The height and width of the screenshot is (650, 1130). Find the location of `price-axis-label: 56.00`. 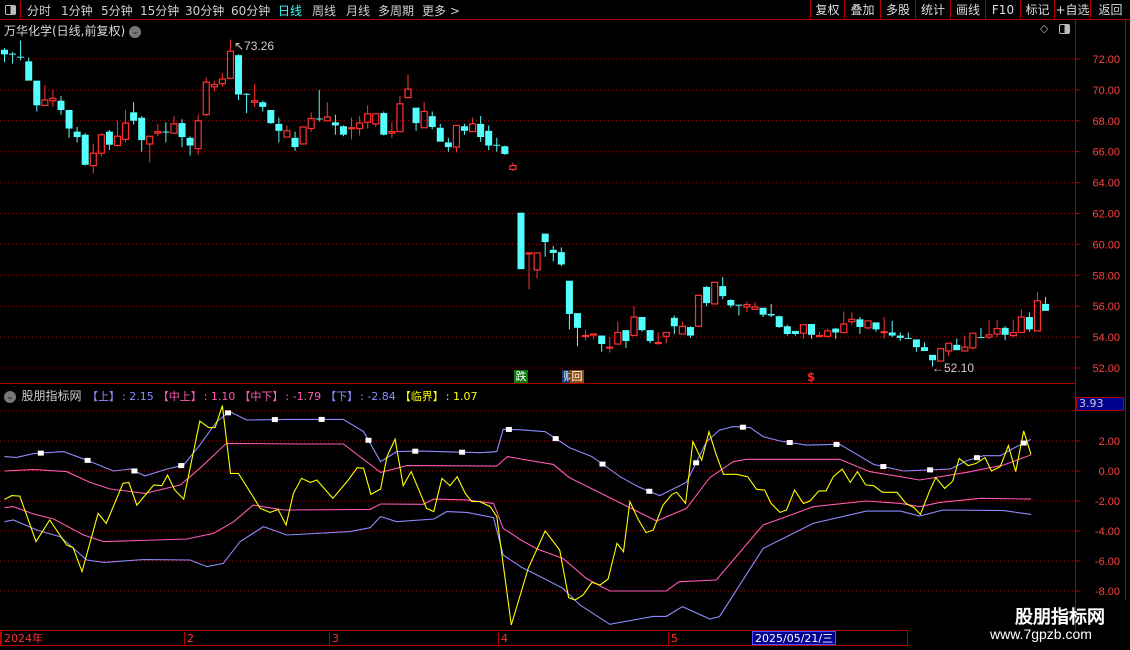

price-axis-label: 56.00 is located at coordinates (1106, 307).